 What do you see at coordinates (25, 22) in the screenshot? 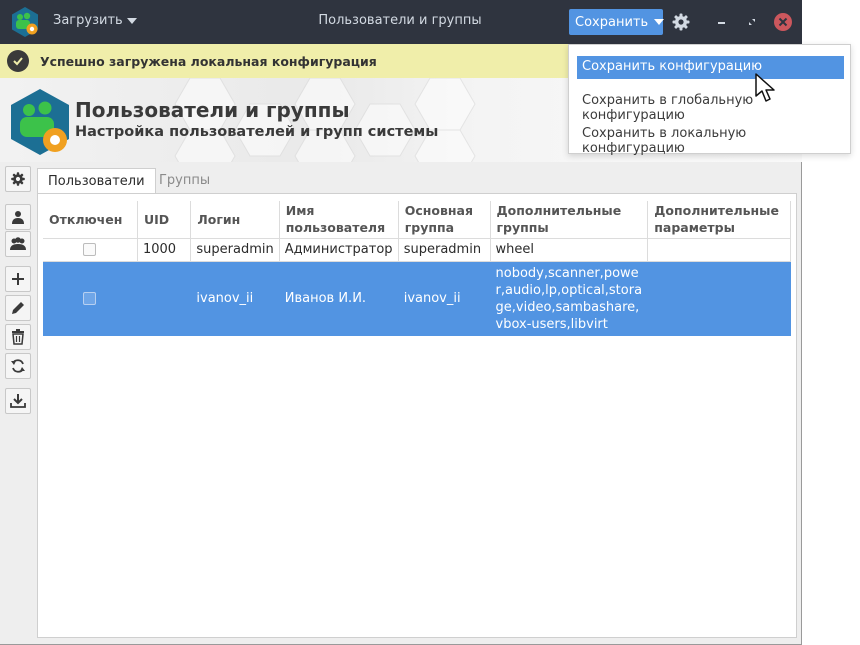
I see `app-icon` at bounding box center [25, 22].